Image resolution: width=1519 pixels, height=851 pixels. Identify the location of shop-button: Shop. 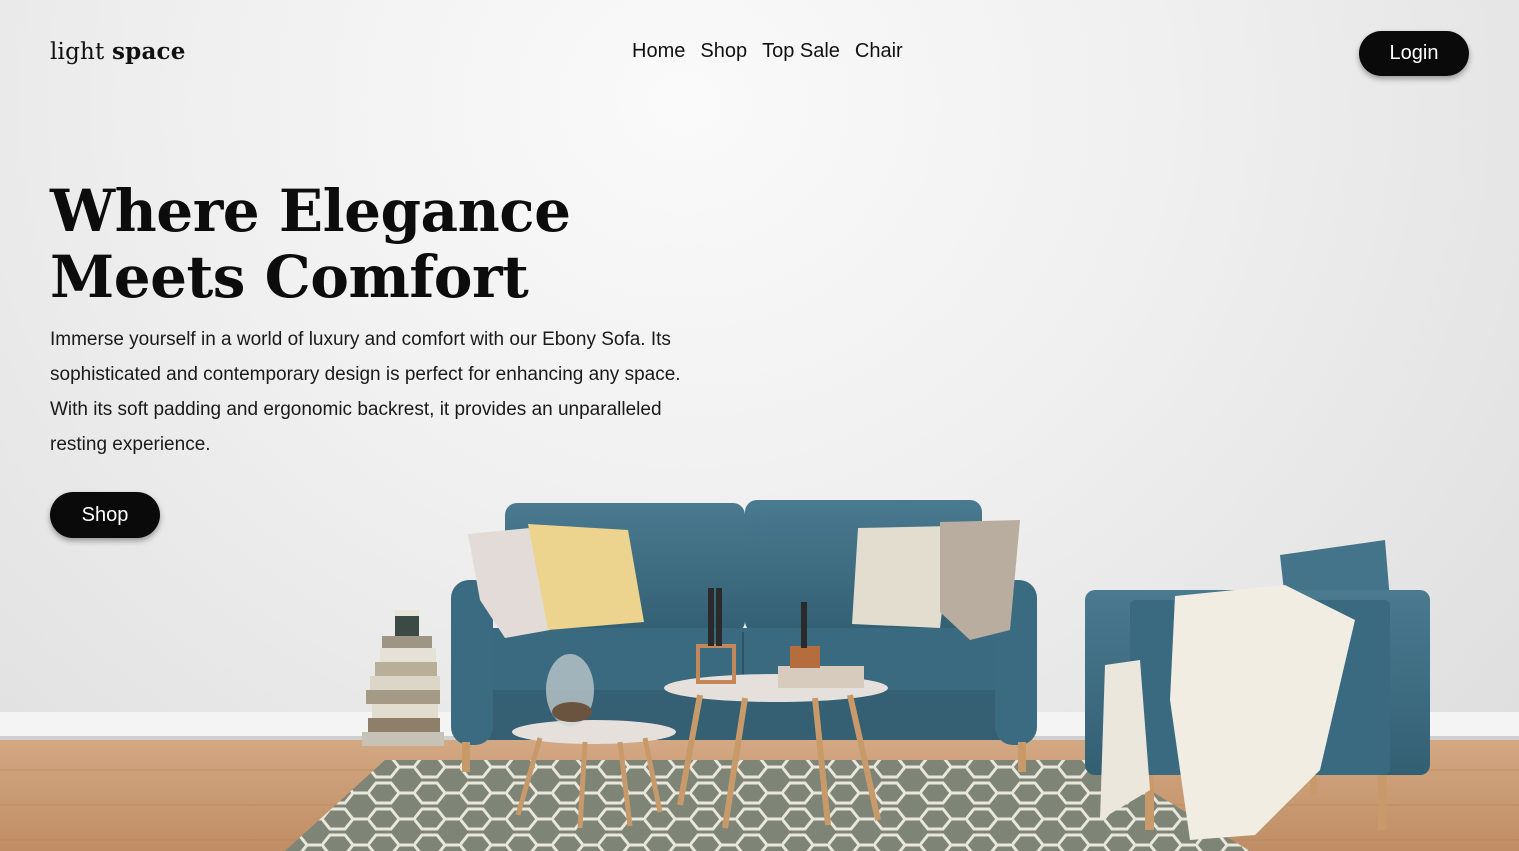
(105, 515).